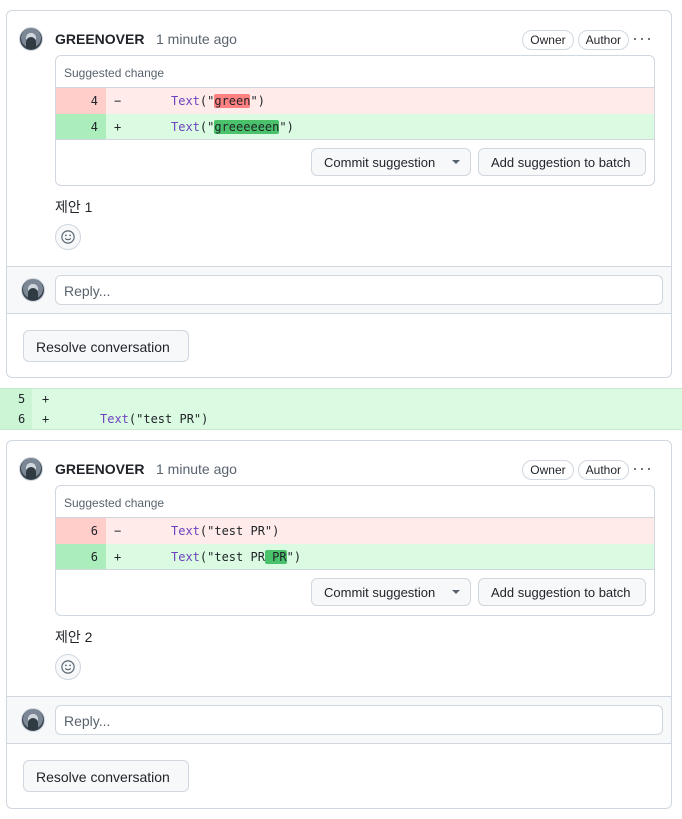 The width and height of the screenshot is (682, 819). I want to click on code-content: Text("test PR PR"), so click(236, 557).